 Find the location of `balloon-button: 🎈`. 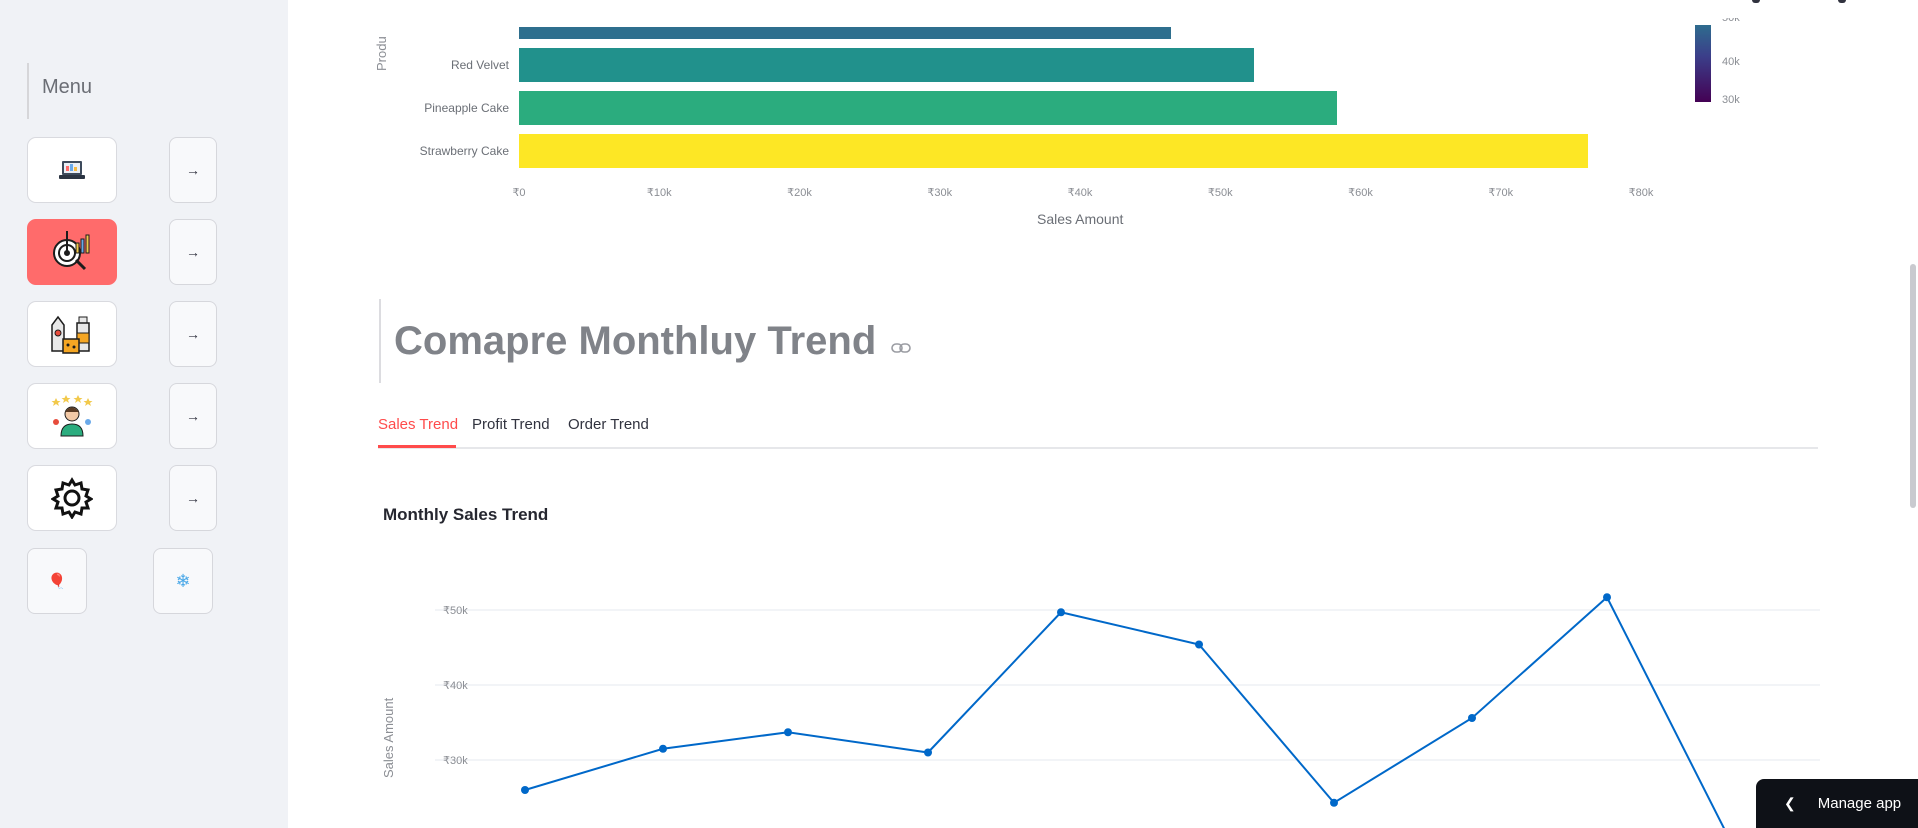

balloon-button: 🎈 is located at coordinates (57, 581).